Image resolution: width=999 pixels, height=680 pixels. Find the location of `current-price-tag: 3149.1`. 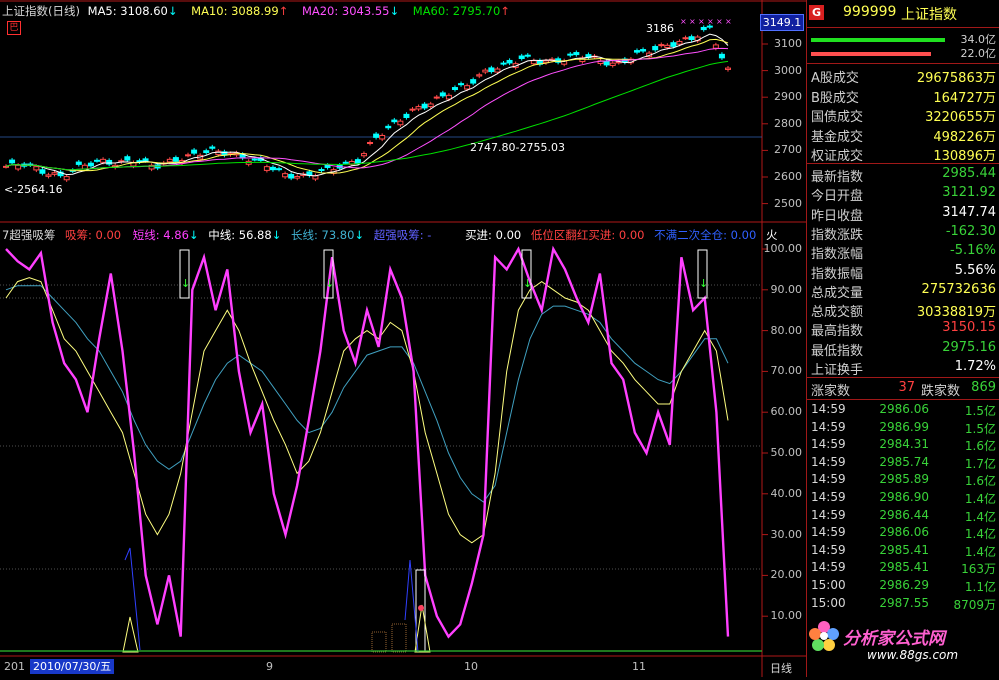

current-price-tag: 3149.1 is located at coordinates (782, 22).